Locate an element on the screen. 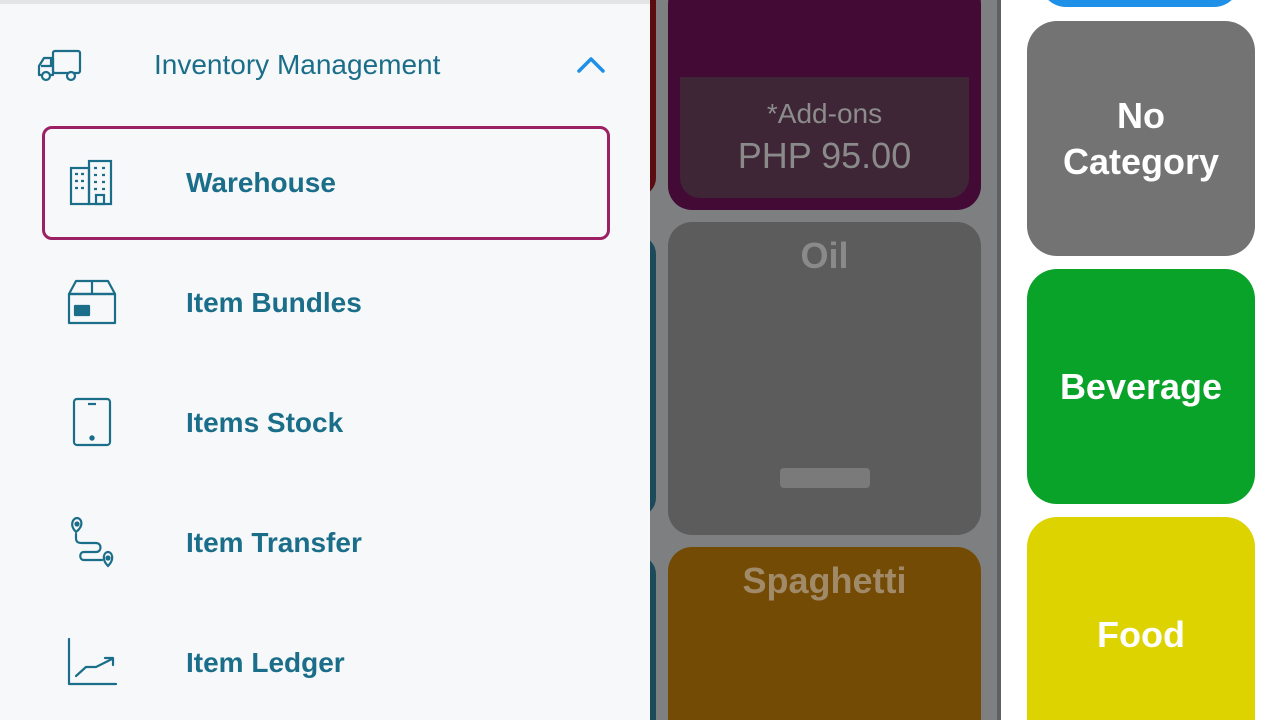  truck-icon is located at coordinates (59, 66).